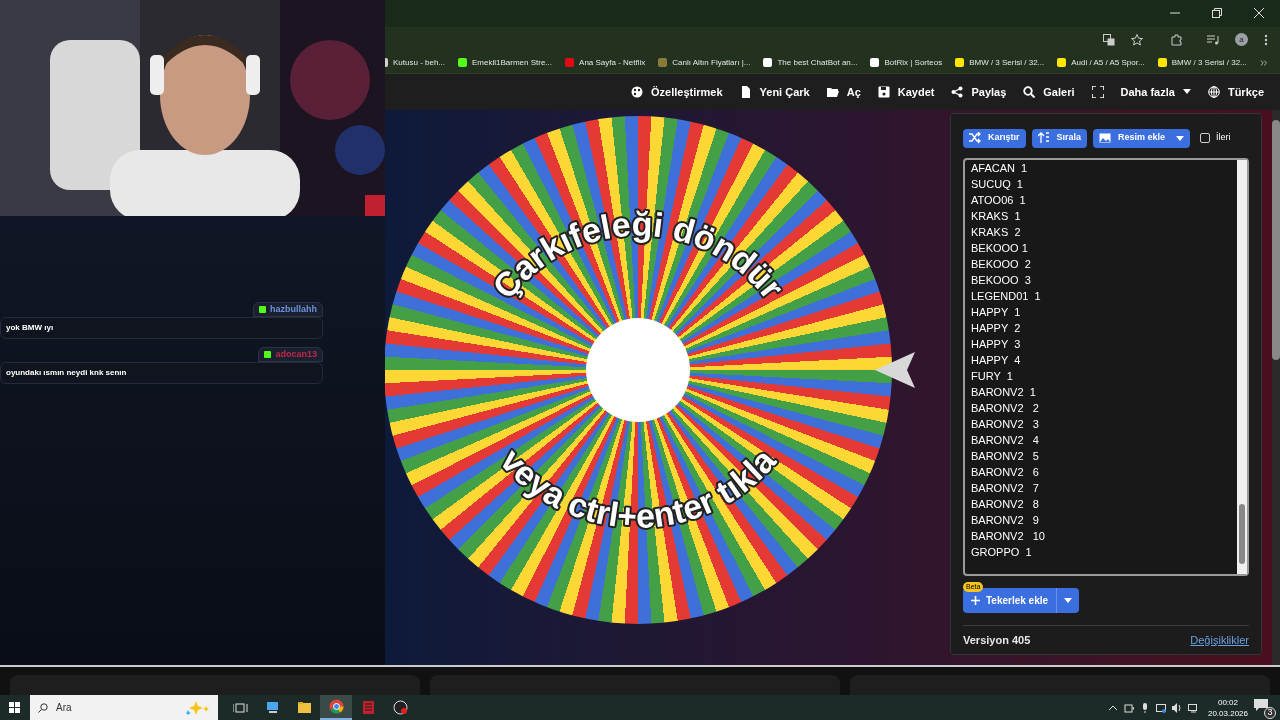 The width and height of the screenshot is (1280, 720). Describe the element at coordinates (996, 216) in the screenshot. I see `entry-line: KRAKS 1` at that location.